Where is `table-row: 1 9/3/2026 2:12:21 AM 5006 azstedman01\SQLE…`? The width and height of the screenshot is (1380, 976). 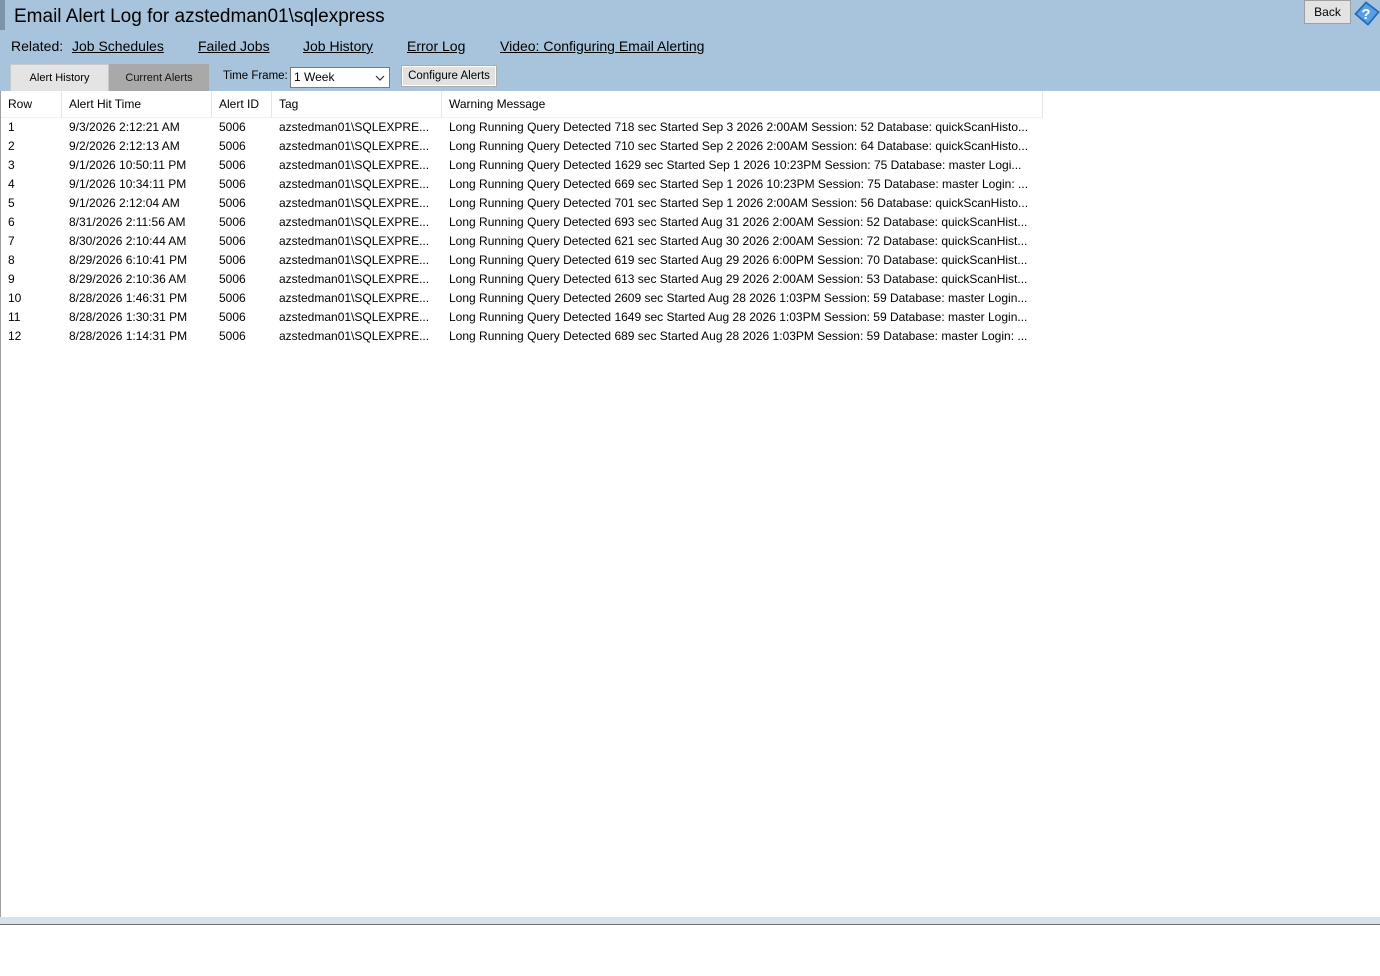 table-row: 1 9/3/2026 2:12:21 AM 5006 azstedman01\SQLE… is located at coordinates (522, 127).